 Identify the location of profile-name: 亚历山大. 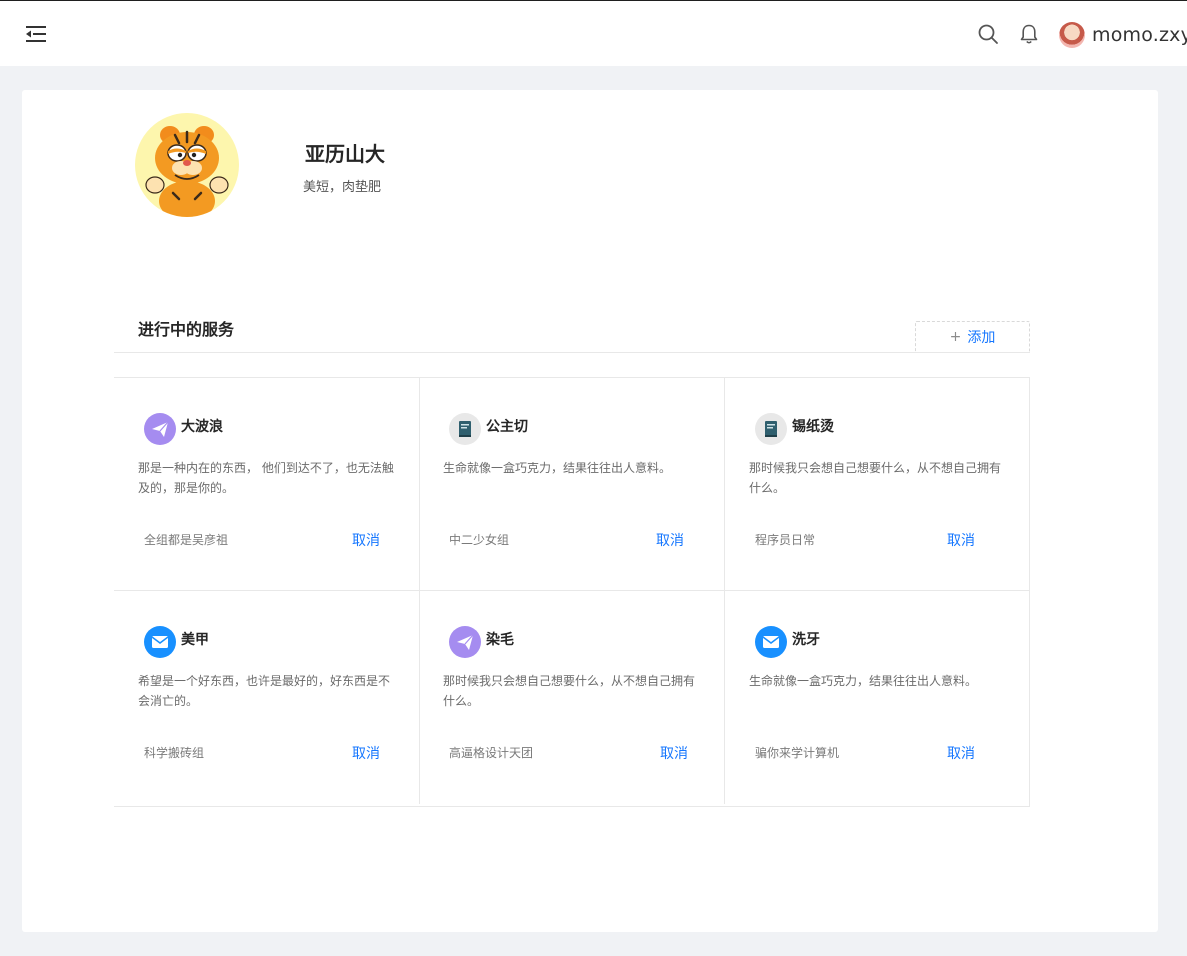
(345, 154).